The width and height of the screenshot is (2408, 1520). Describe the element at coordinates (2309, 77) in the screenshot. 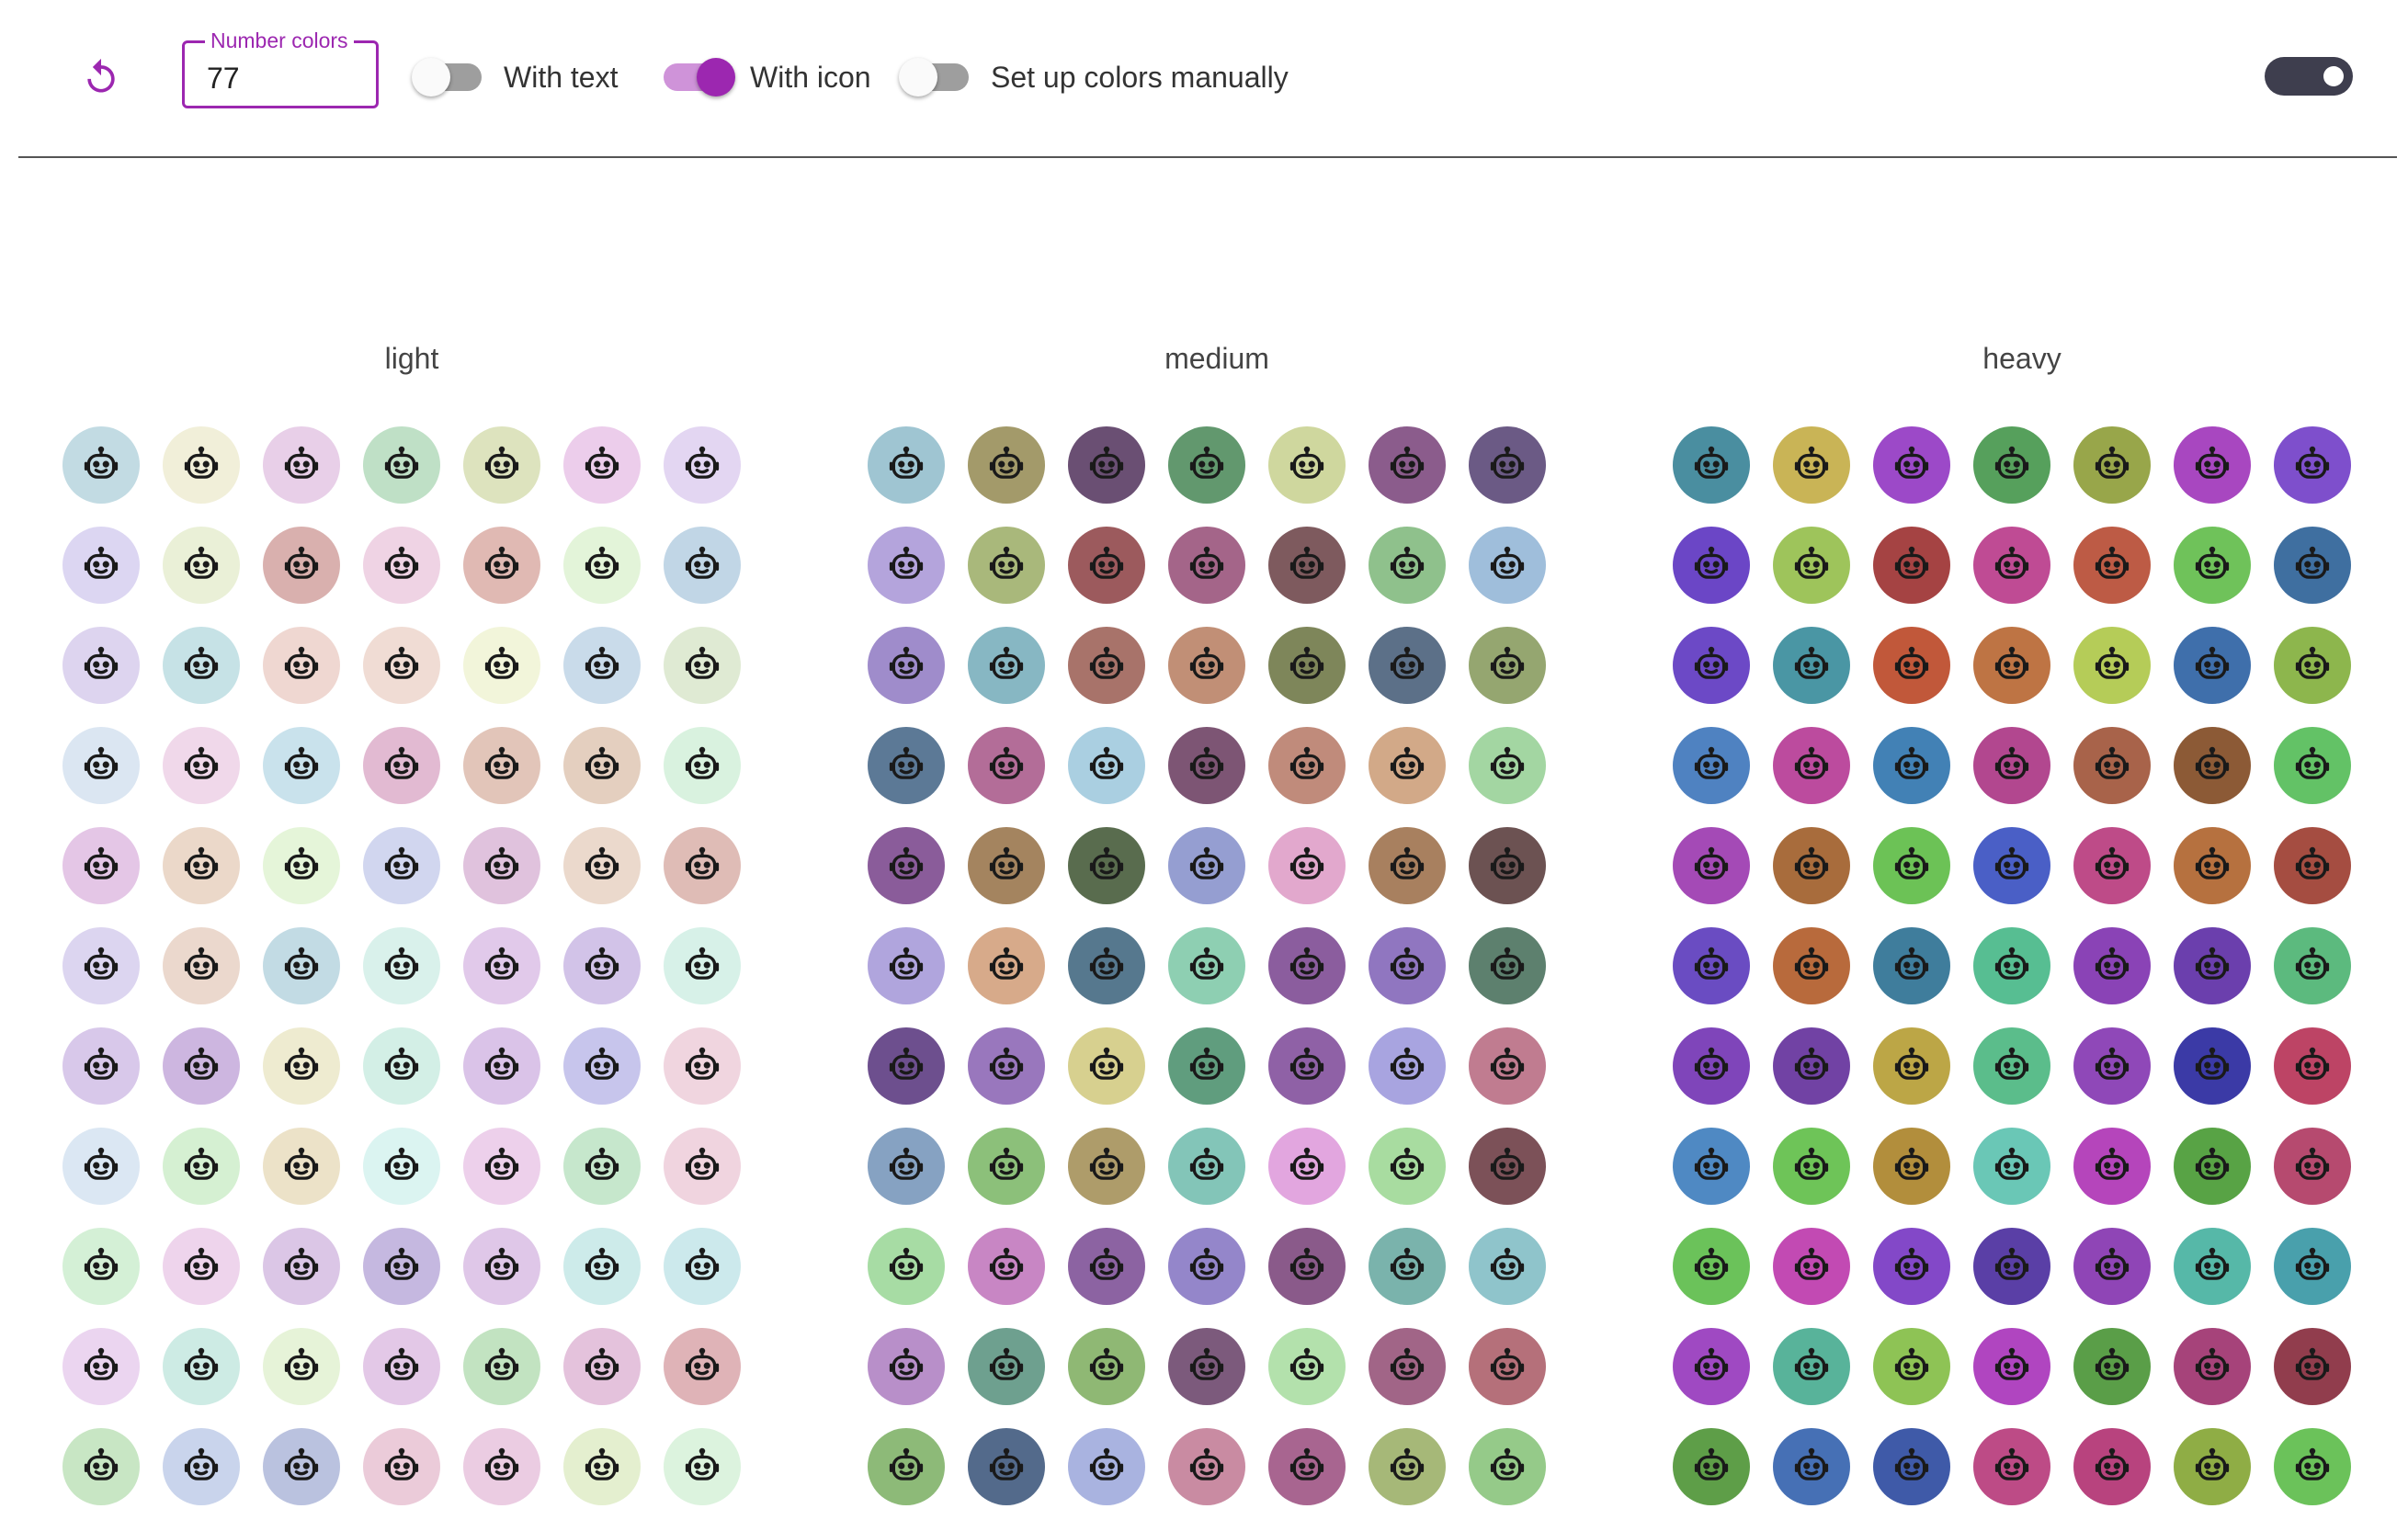

I see `theme-toggle` at that location.